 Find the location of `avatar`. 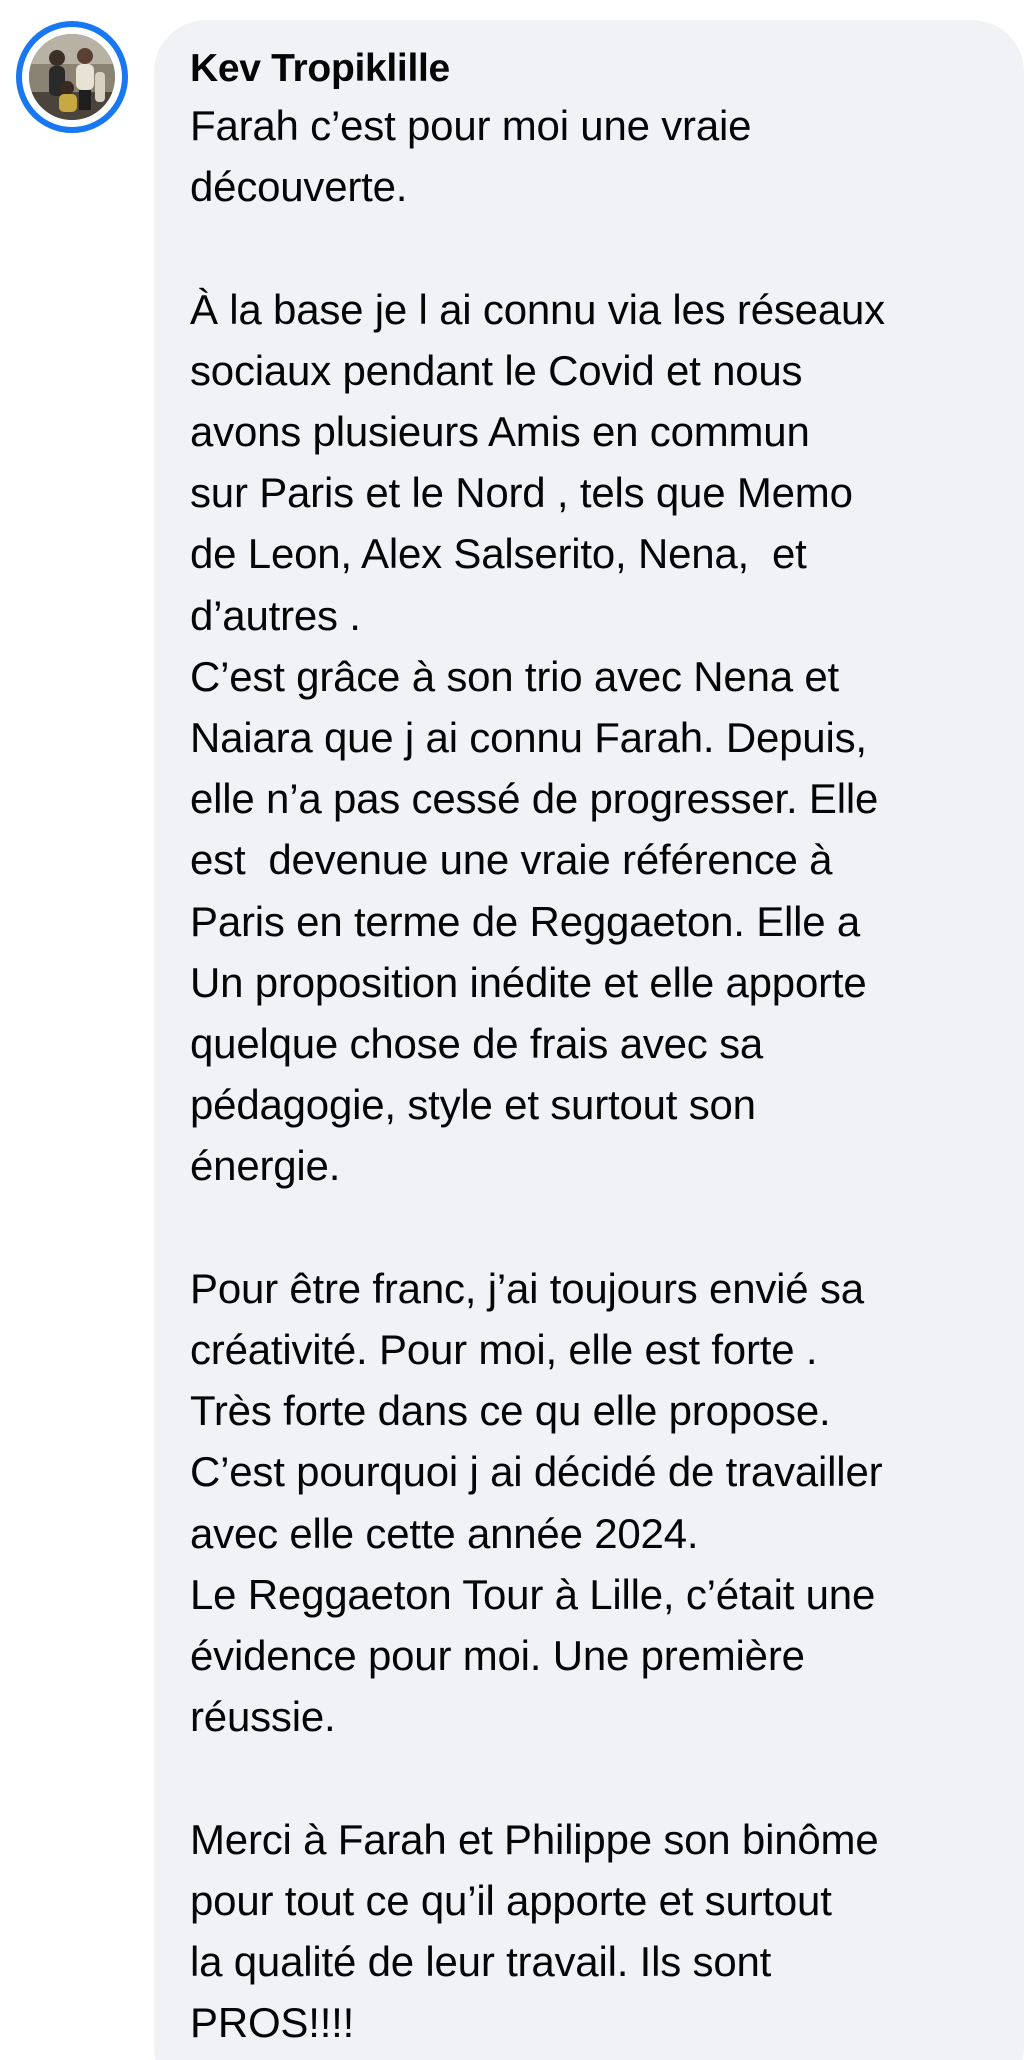

avatar is located at coordinates (72, 77).